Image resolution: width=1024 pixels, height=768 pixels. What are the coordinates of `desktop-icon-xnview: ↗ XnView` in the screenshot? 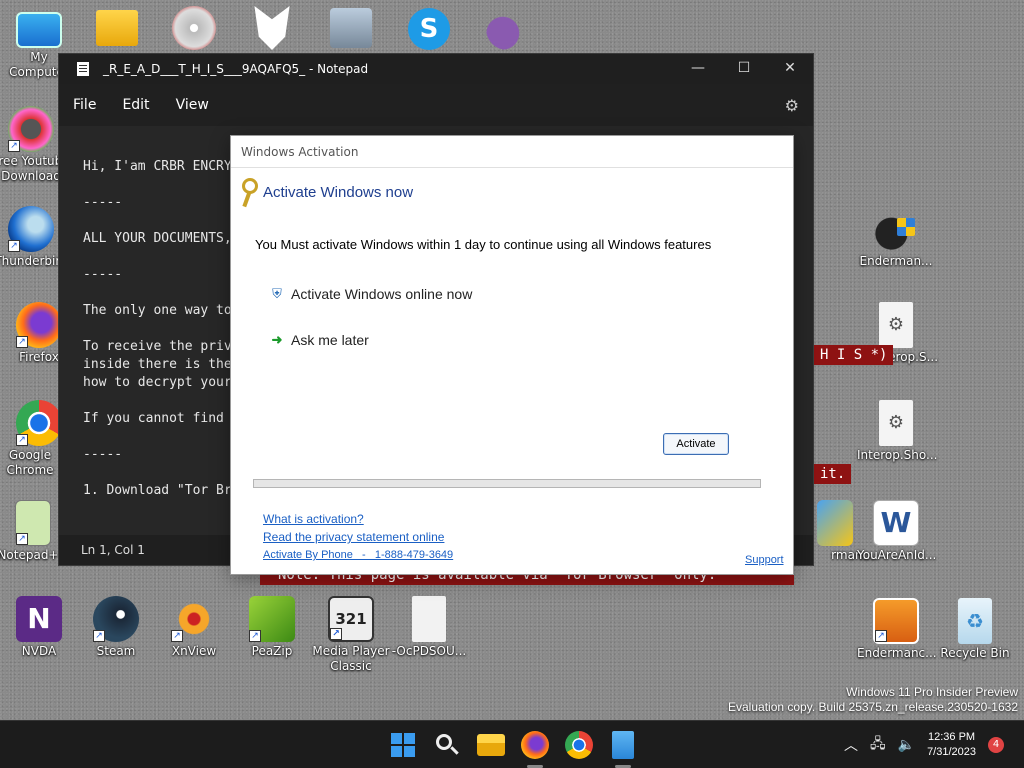 It's located at (194, 627).